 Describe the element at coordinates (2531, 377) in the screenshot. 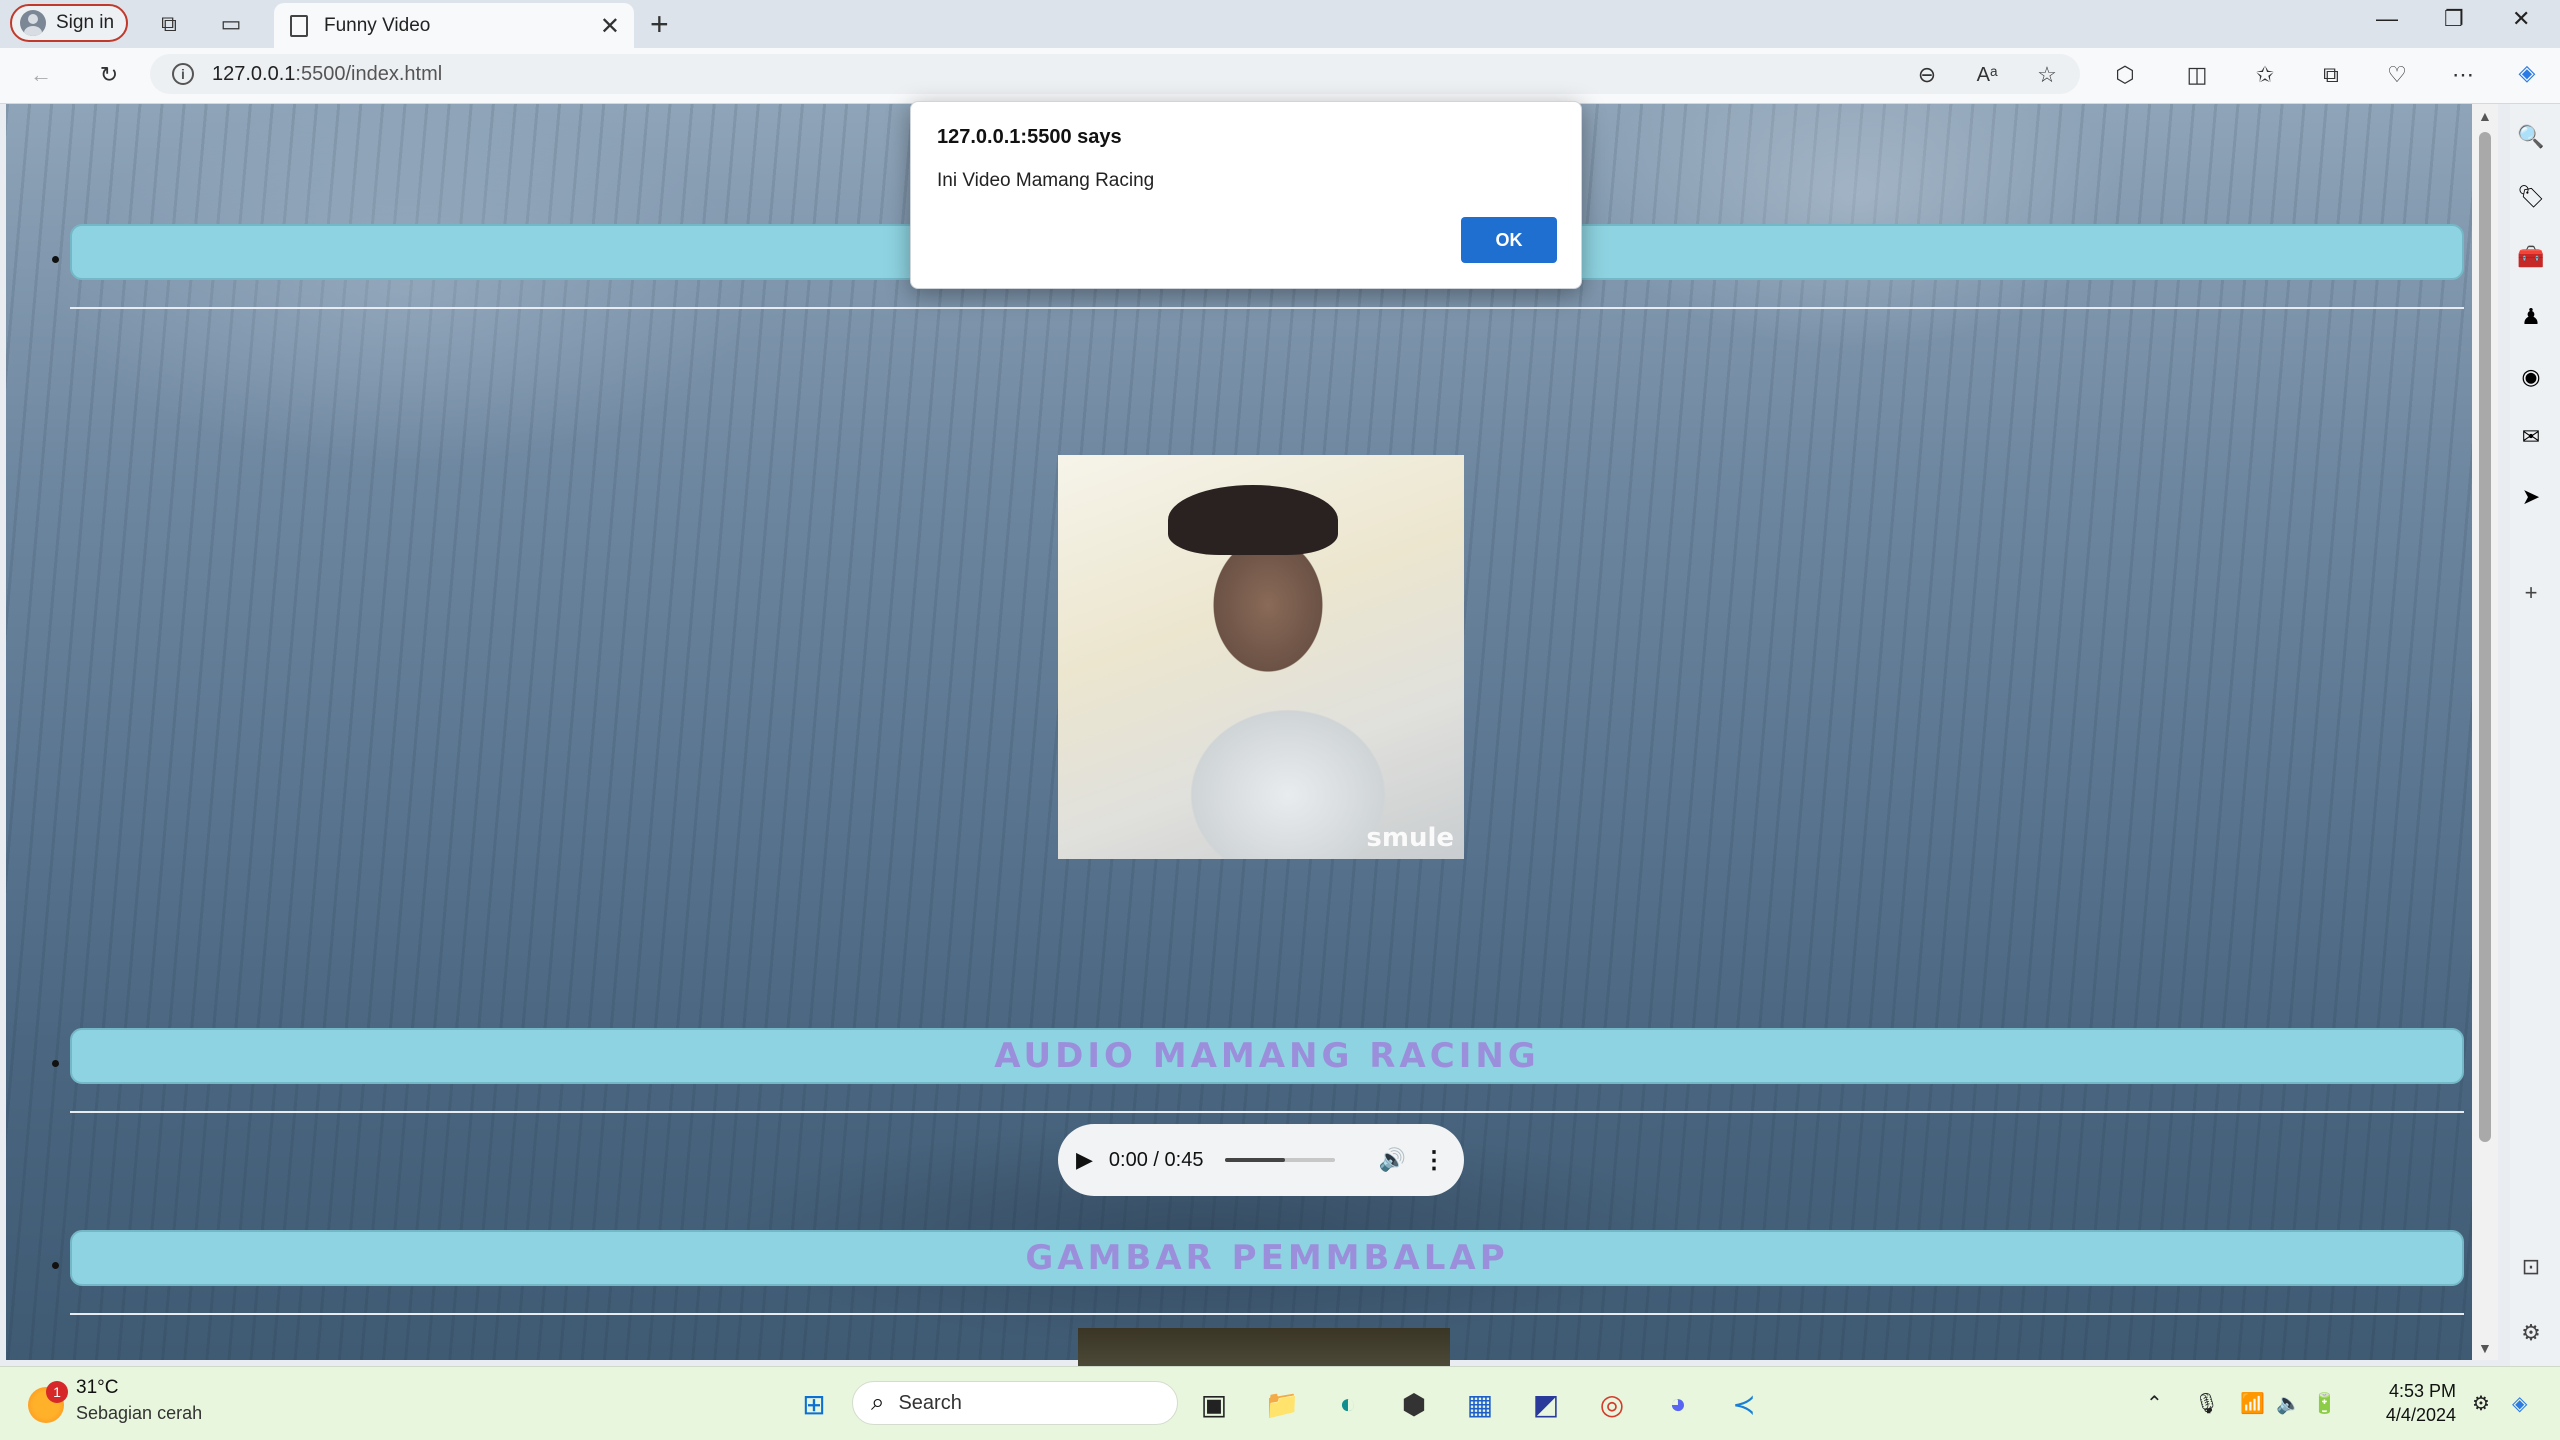

I see `sidebar-office-icon: ◉` at that location.